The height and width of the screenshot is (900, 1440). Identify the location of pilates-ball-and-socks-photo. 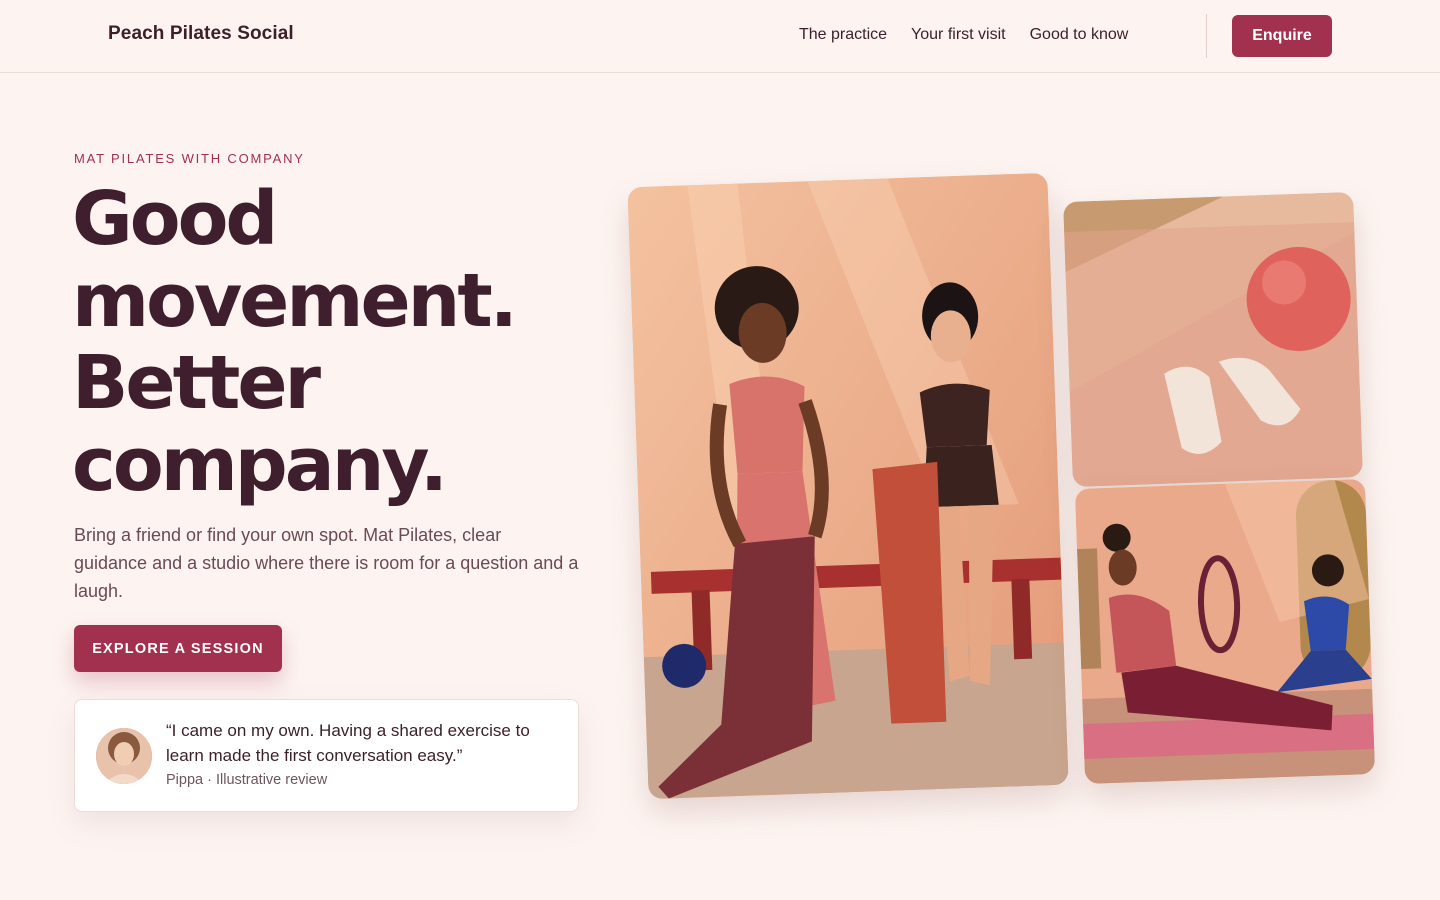
(1213, 339).